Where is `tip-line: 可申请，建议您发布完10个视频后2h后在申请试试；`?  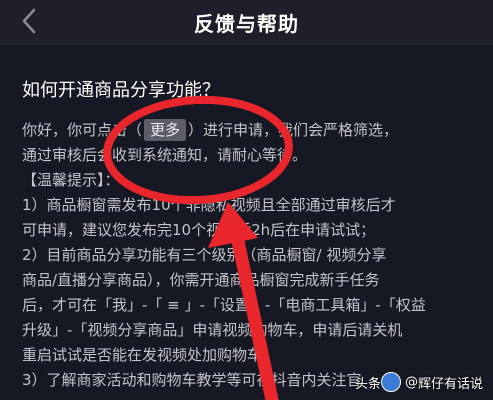
tip-line: 可申请，建议您发布完10个视频后2h后在申请试试； is located at coordinates (199, 230).